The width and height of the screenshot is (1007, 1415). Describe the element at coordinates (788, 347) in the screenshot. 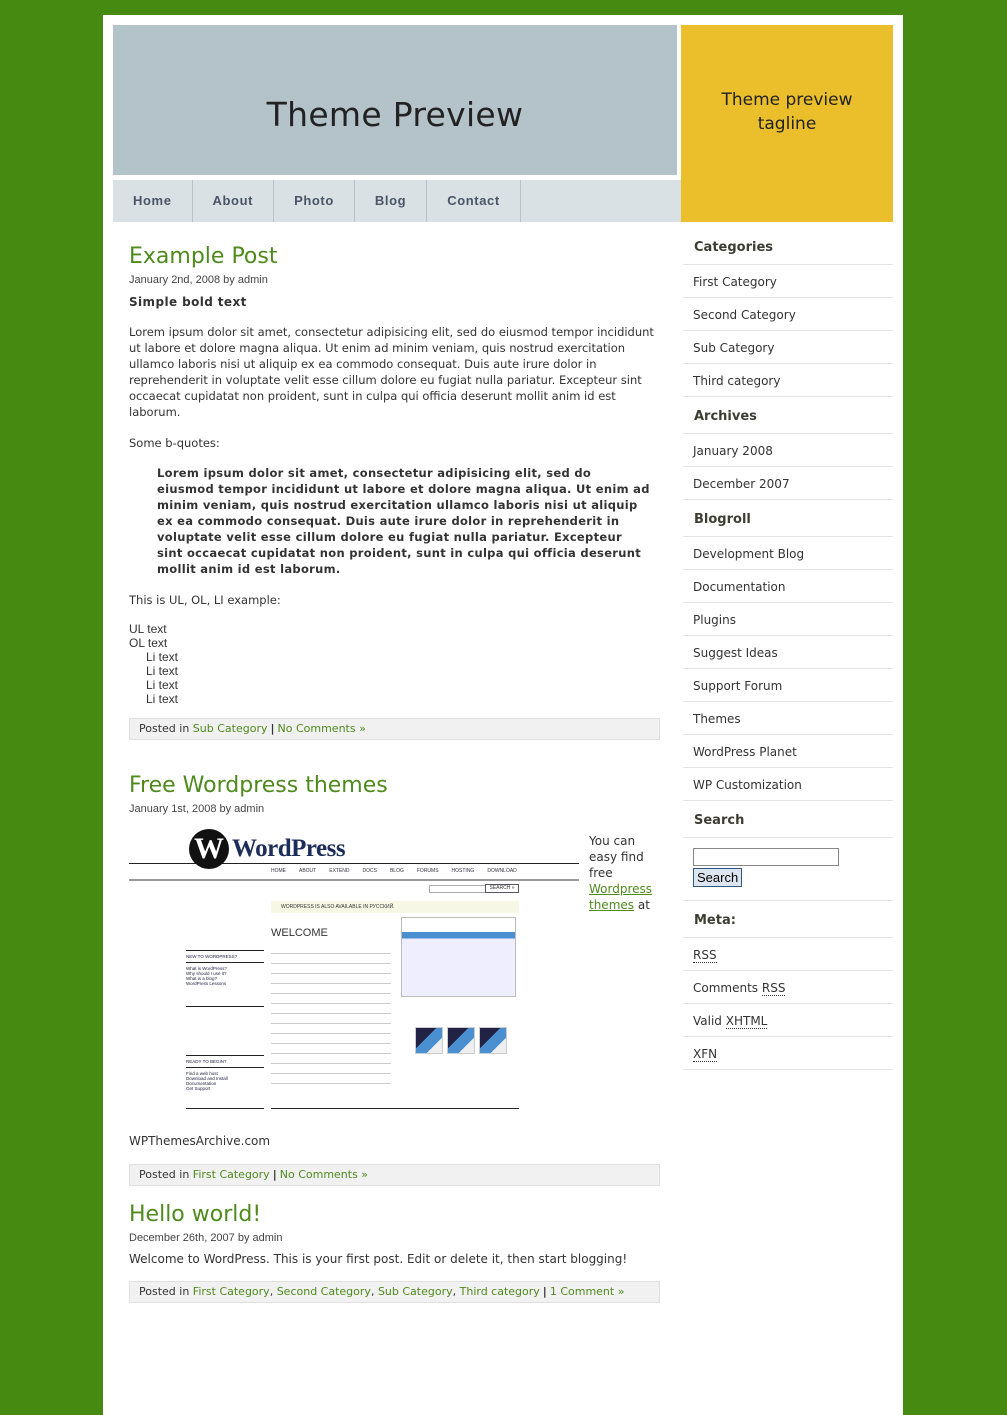

I see `sidebar-category-link: Sub Category` at that location.